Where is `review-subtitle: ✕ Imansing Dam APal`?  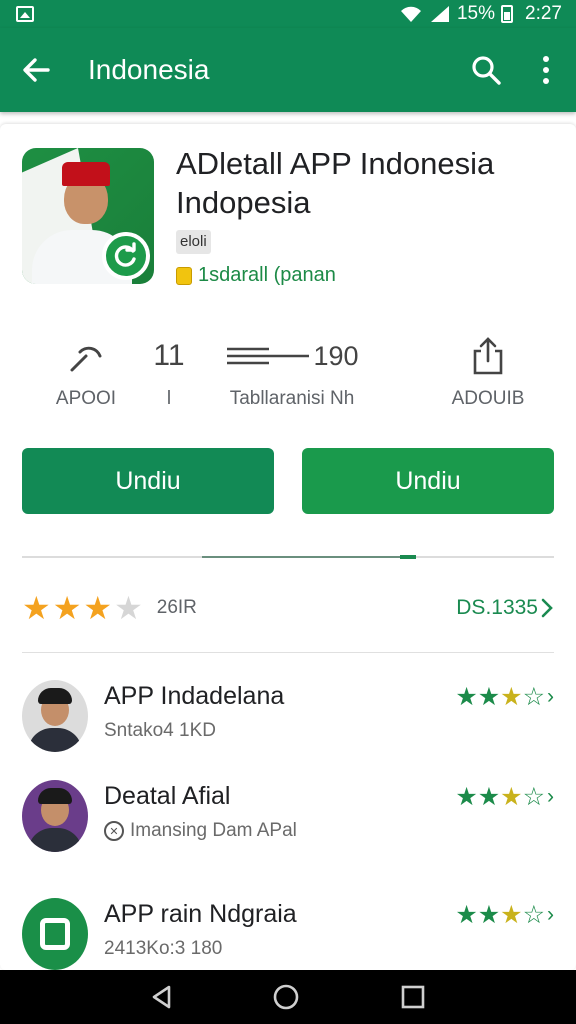 review-subtitle: ✕ Imansing Dam APal is located at coordinates (200, 831).